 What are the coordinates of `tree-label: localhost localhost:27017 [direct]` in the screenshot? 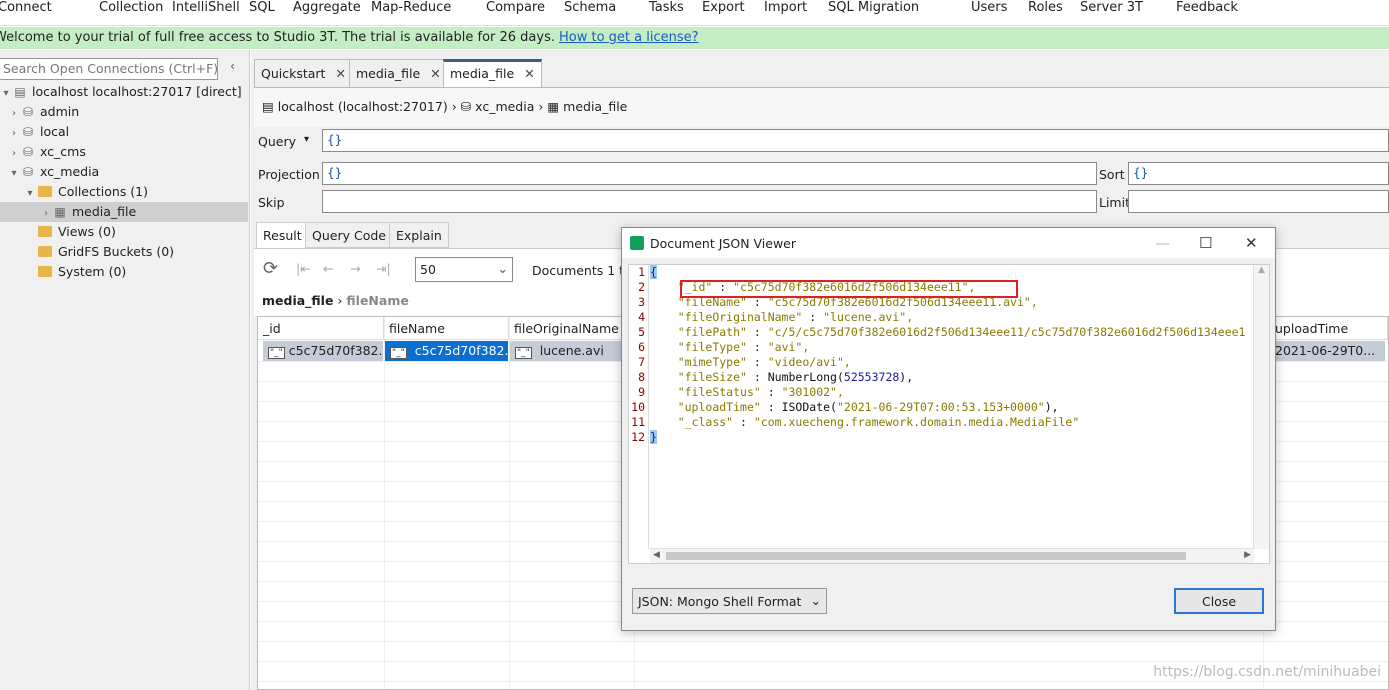 It's located at (136, 91).